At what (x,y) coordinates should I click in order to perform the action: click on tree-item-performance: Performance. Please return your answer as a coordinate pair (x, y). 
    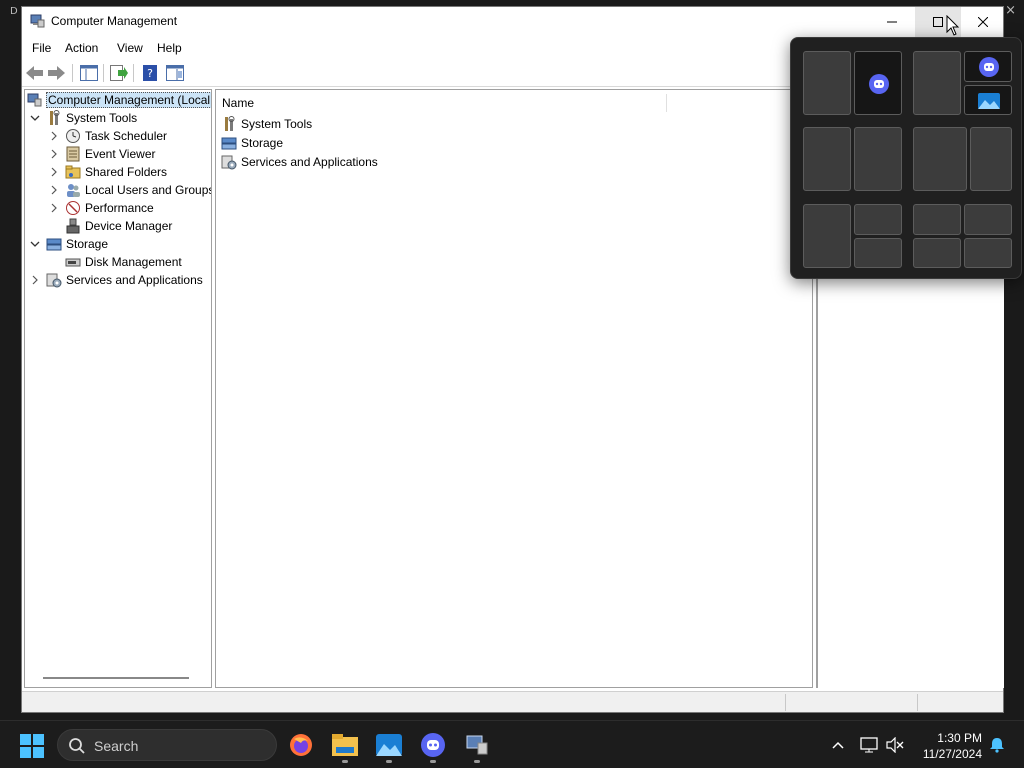
    Looking at the image, I should click on (101, 208).